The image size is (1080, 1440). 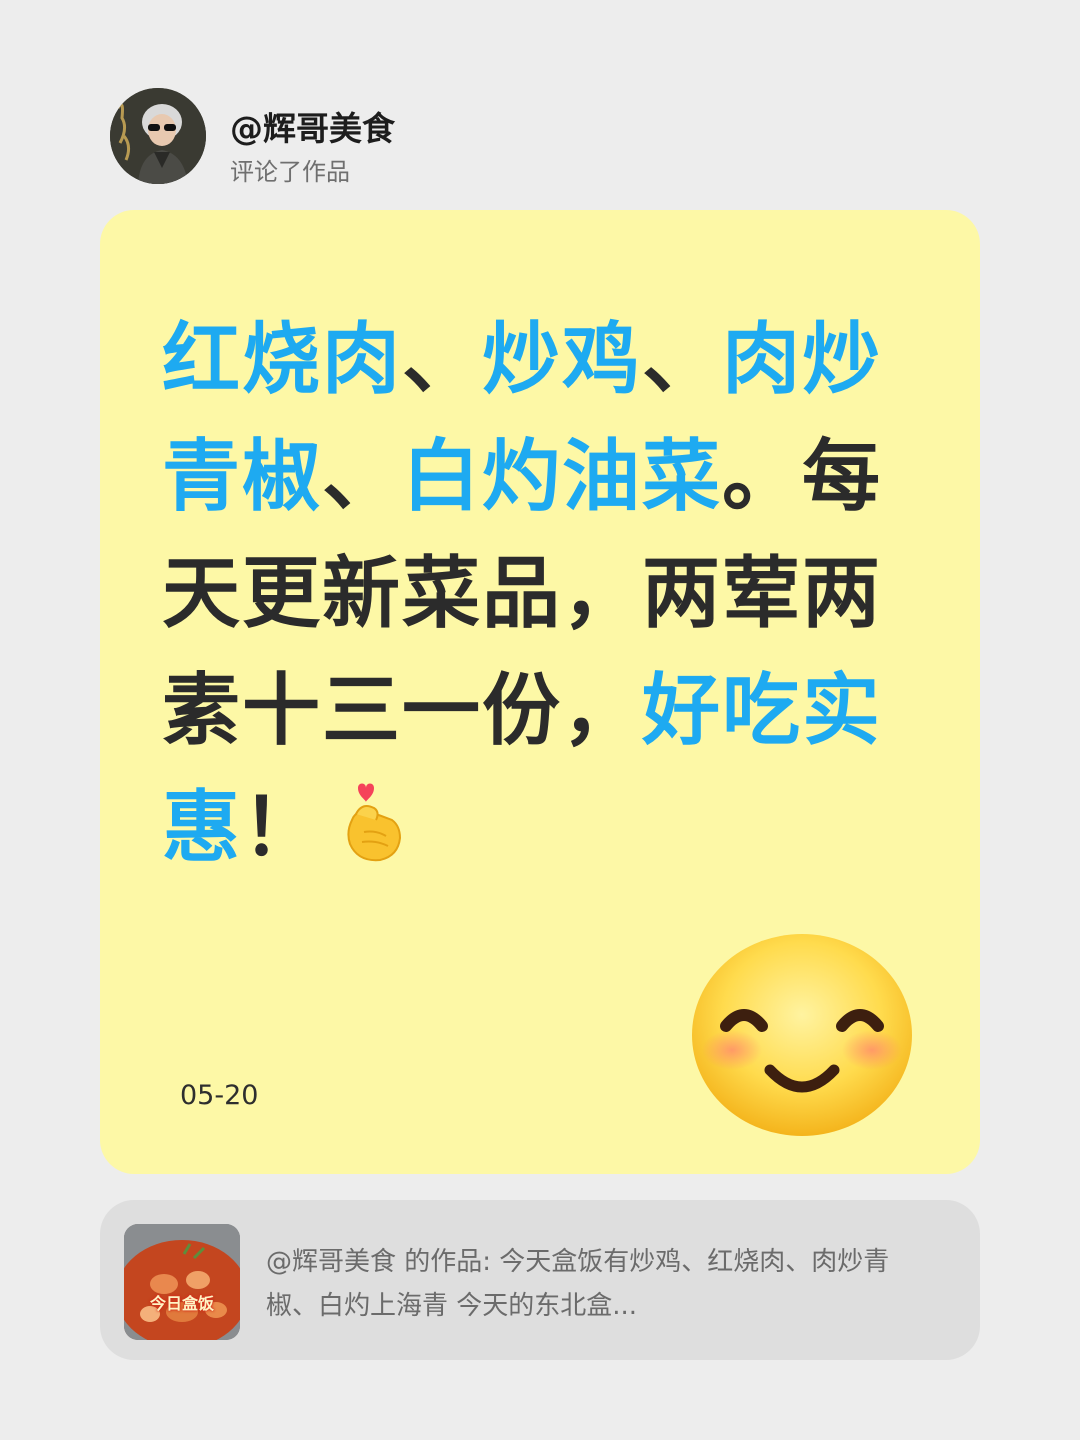 What do you see at coordinates (282, 360) in the screenshot?
I see `comment-segment: 红烧肉` at bounding box center [282, 360].